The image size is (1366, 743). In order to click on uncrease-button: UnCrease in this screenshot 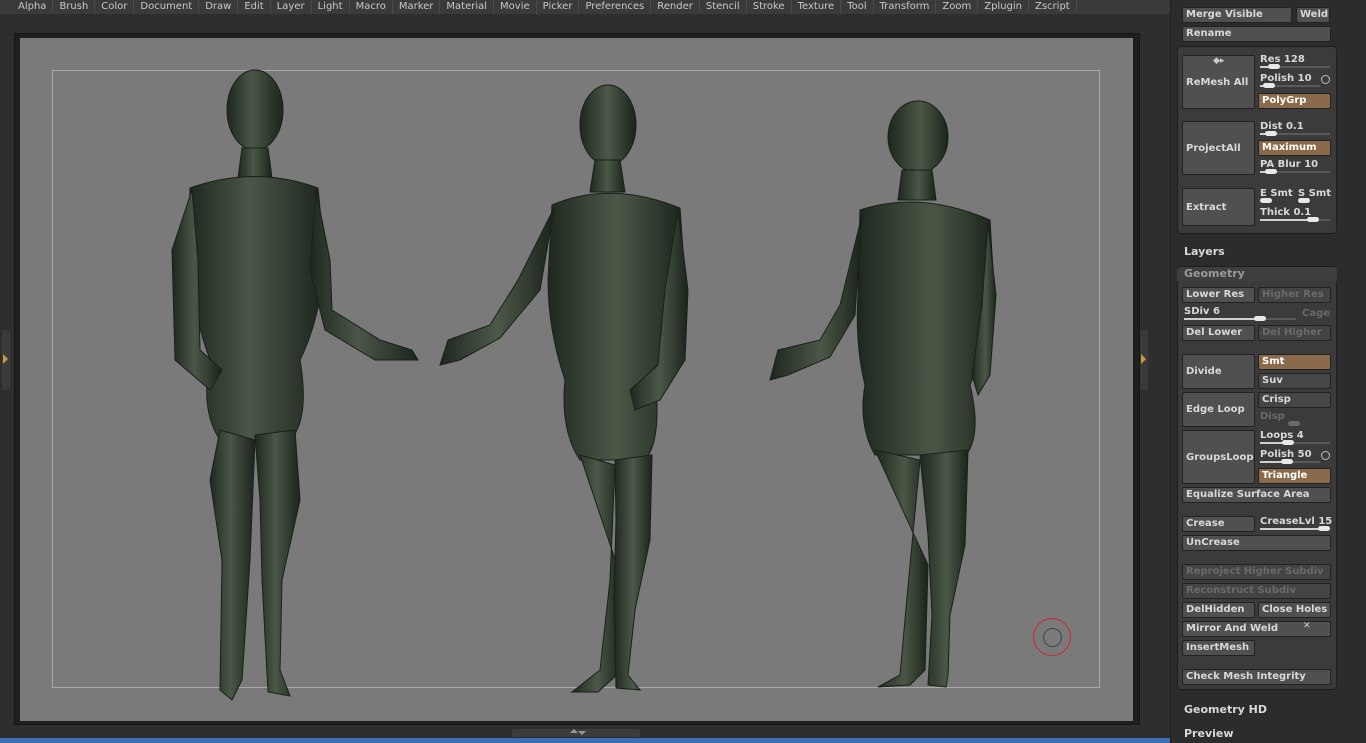, I will do `click(1256, 543)`.